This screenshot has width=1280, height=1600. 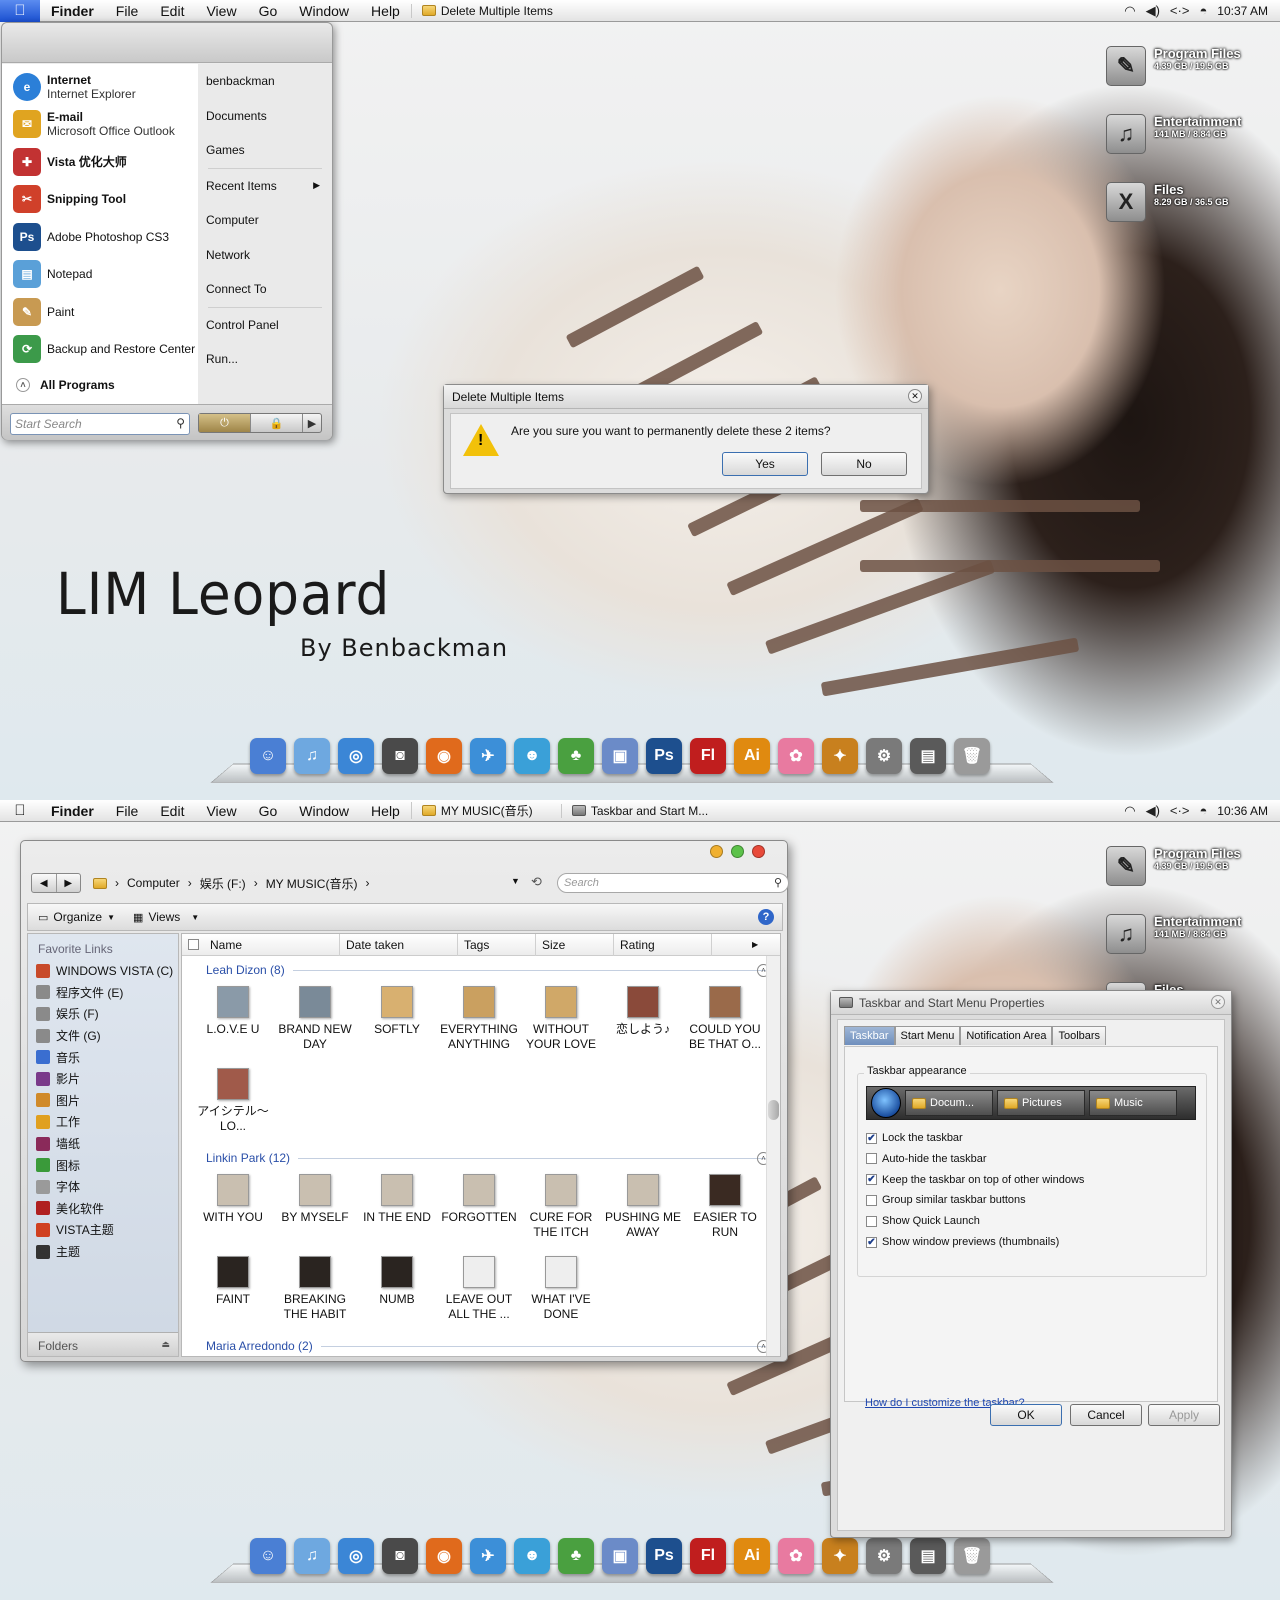 What do you see at coordinates (100, 125) in the screenshot?
I see `program-email: ✉ E-mail Microsoft Office Outlook` at bounding box center [100, 125].